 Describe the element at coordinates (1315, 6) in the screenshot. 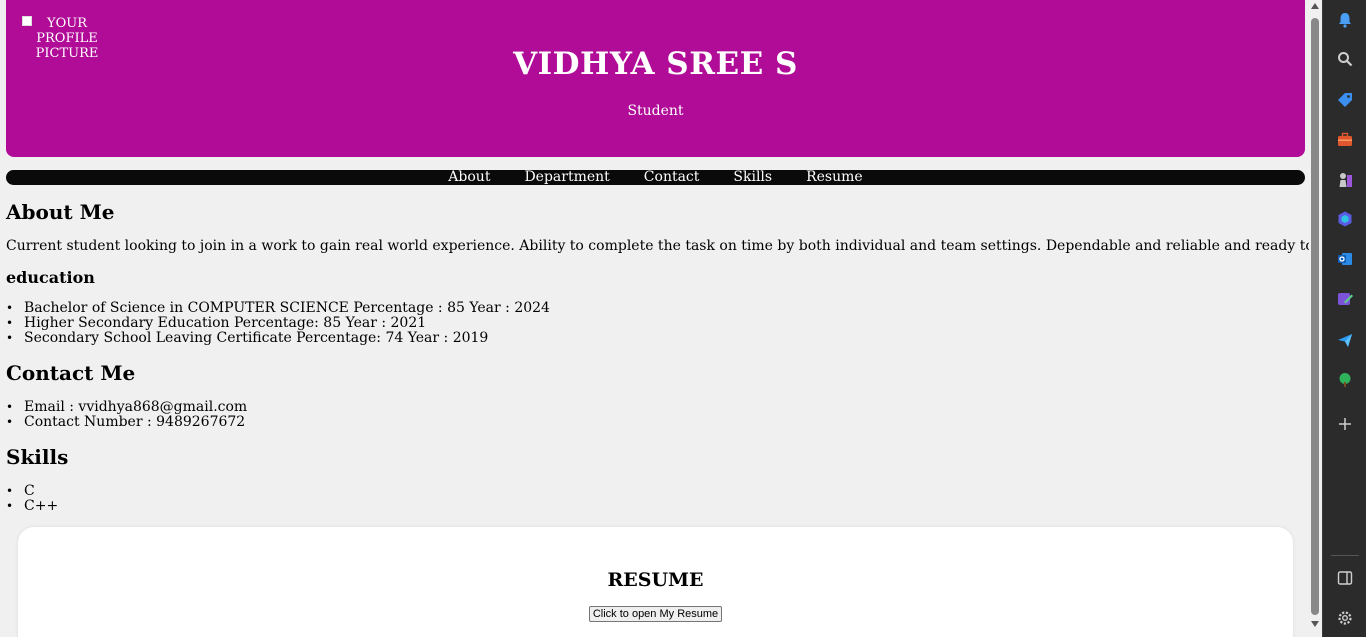

I see `scroll-up-arrow-icon` at that location.